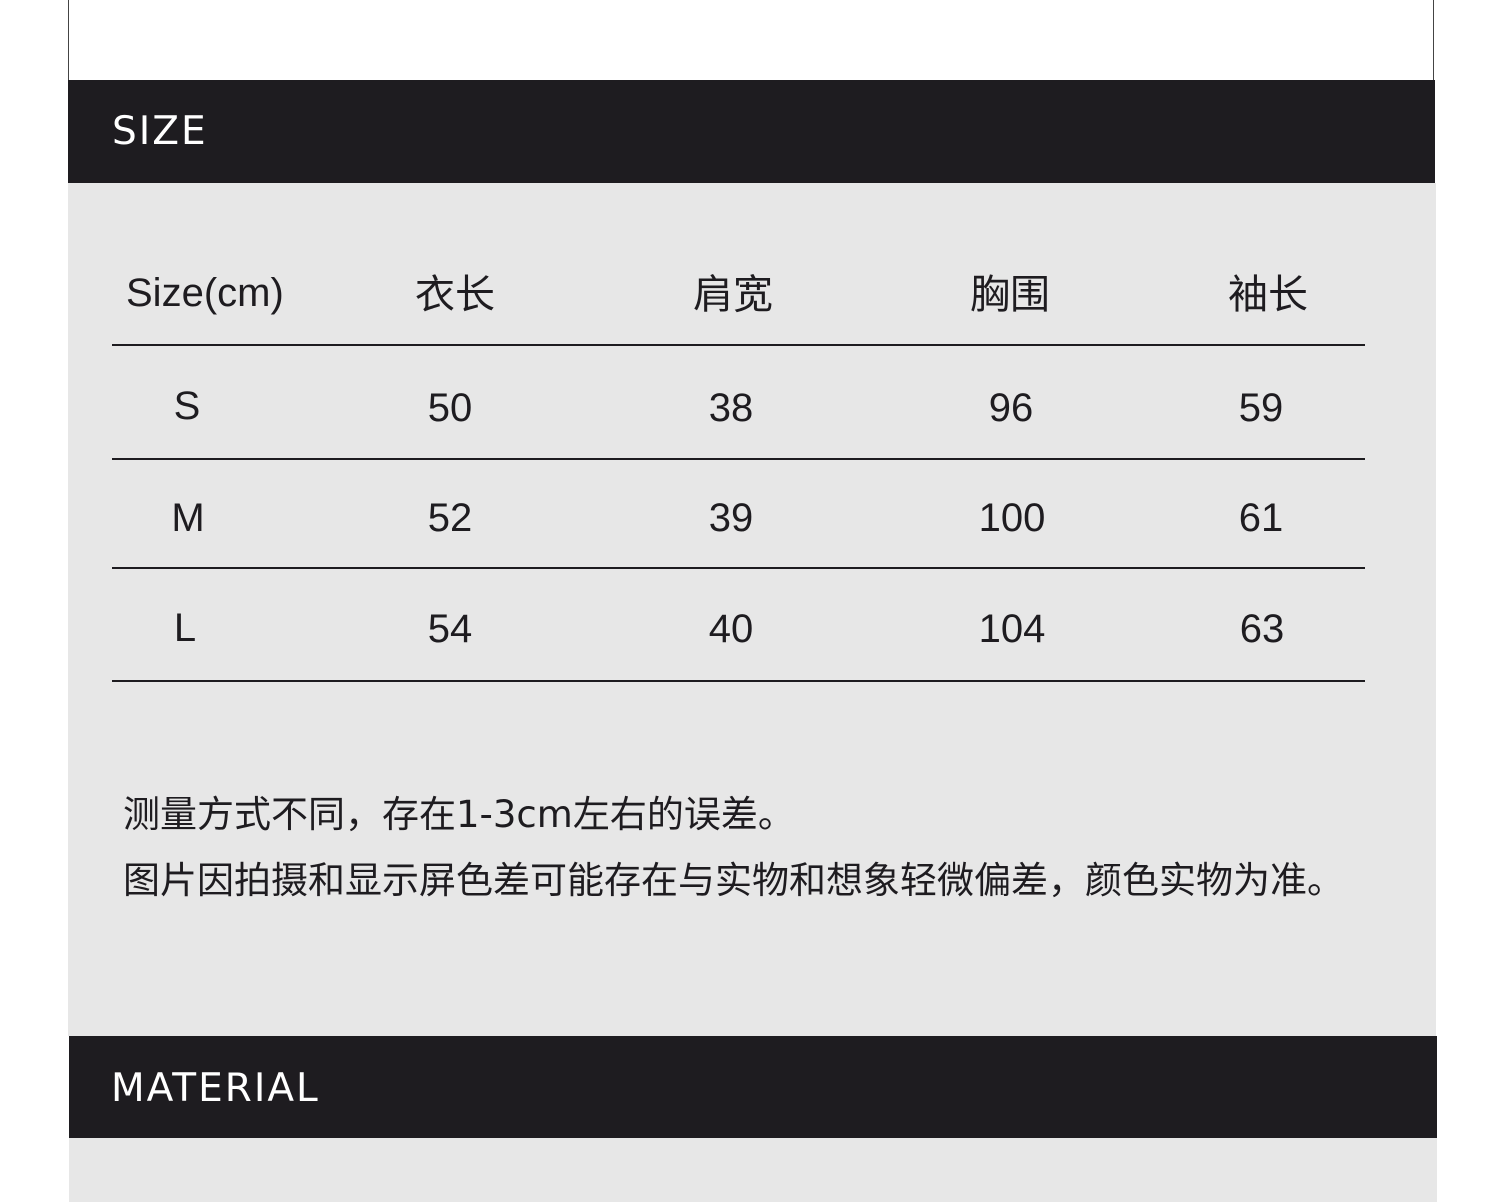 The image size is (1500, 1202). Describe the element at coordinates (205, 293) in the screenshot. I see `header-size-unit: Size(cm)` at that location.